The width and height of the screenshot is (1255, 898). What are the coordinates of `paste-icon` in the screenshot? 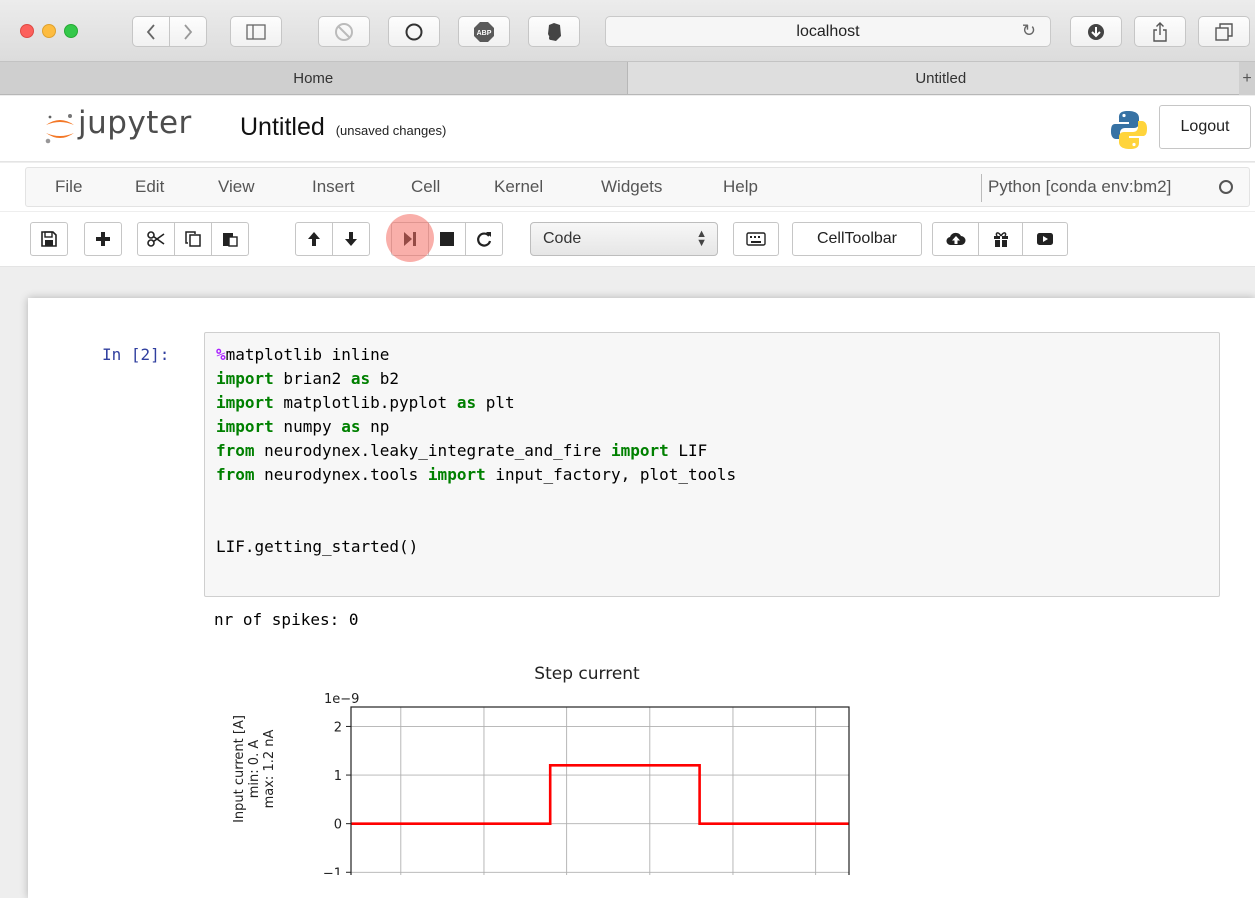 It's located at (230, 239).